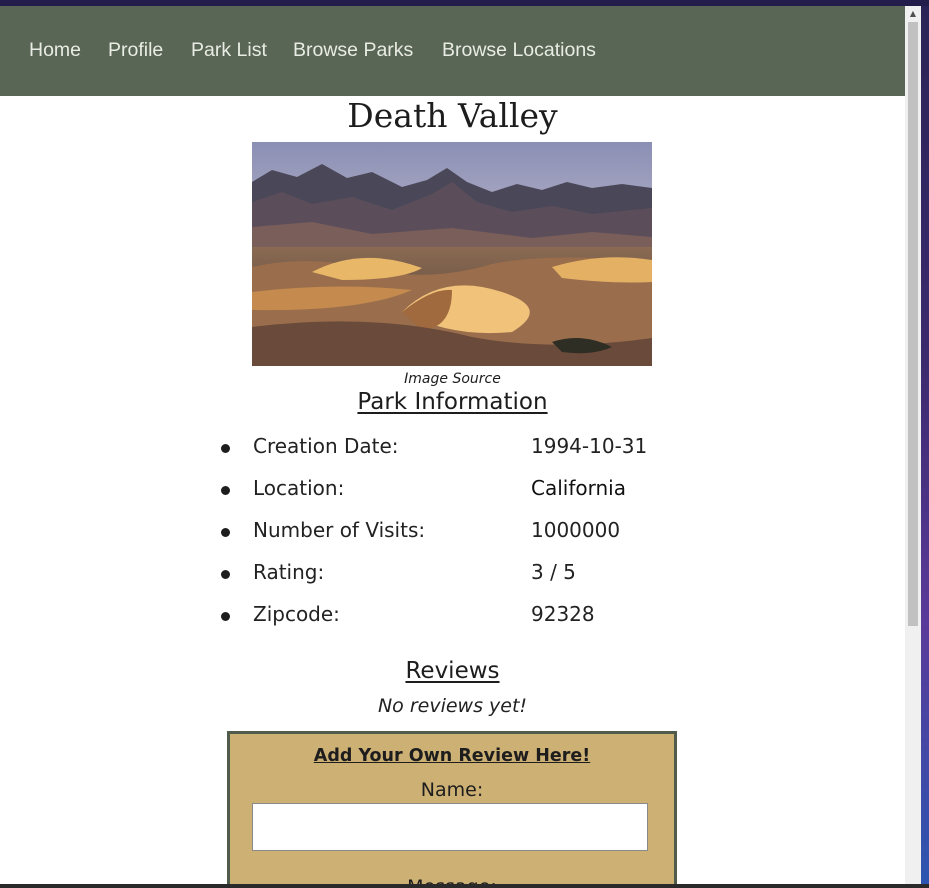 The width and height of the screenshot is (929, 888). I want to click on nav-link-home: Home, so click(55, 50).